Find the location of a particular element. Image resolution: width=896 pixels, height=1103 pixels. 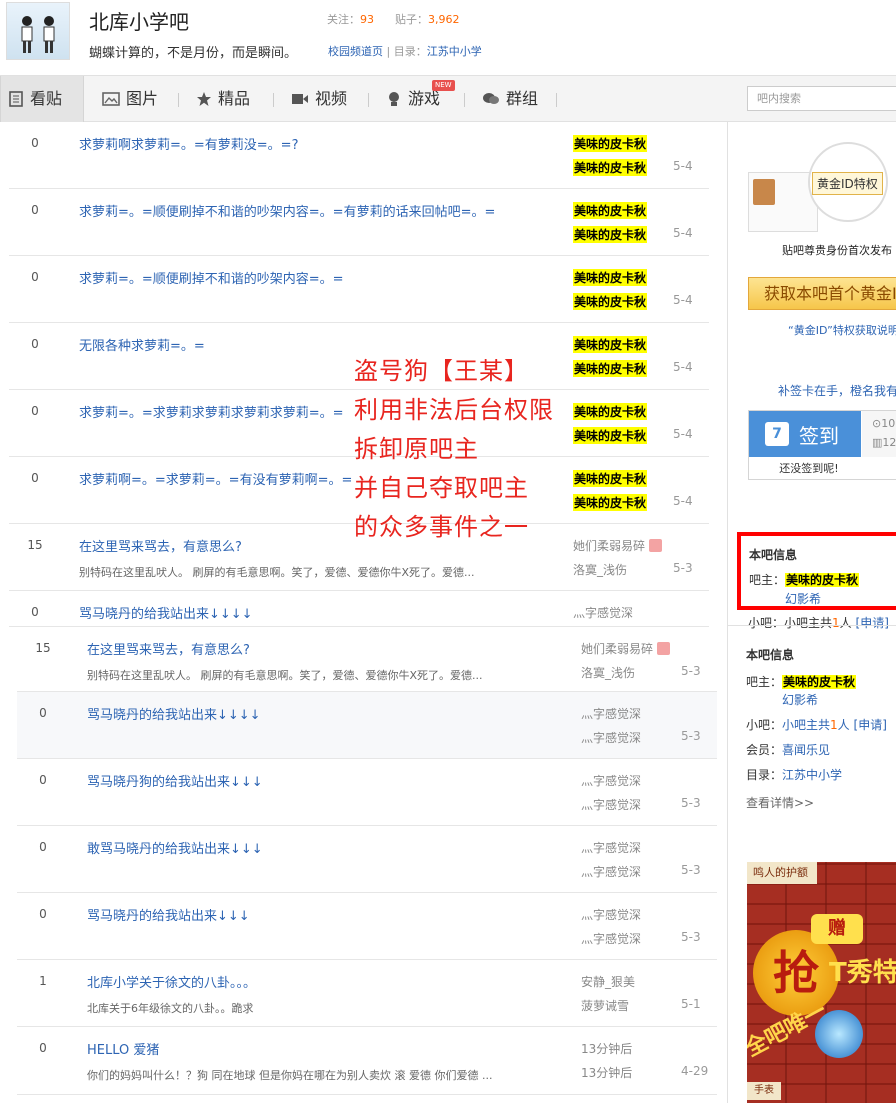

bar-info-title: 本吧信息 is located at coordinates (770, 655).